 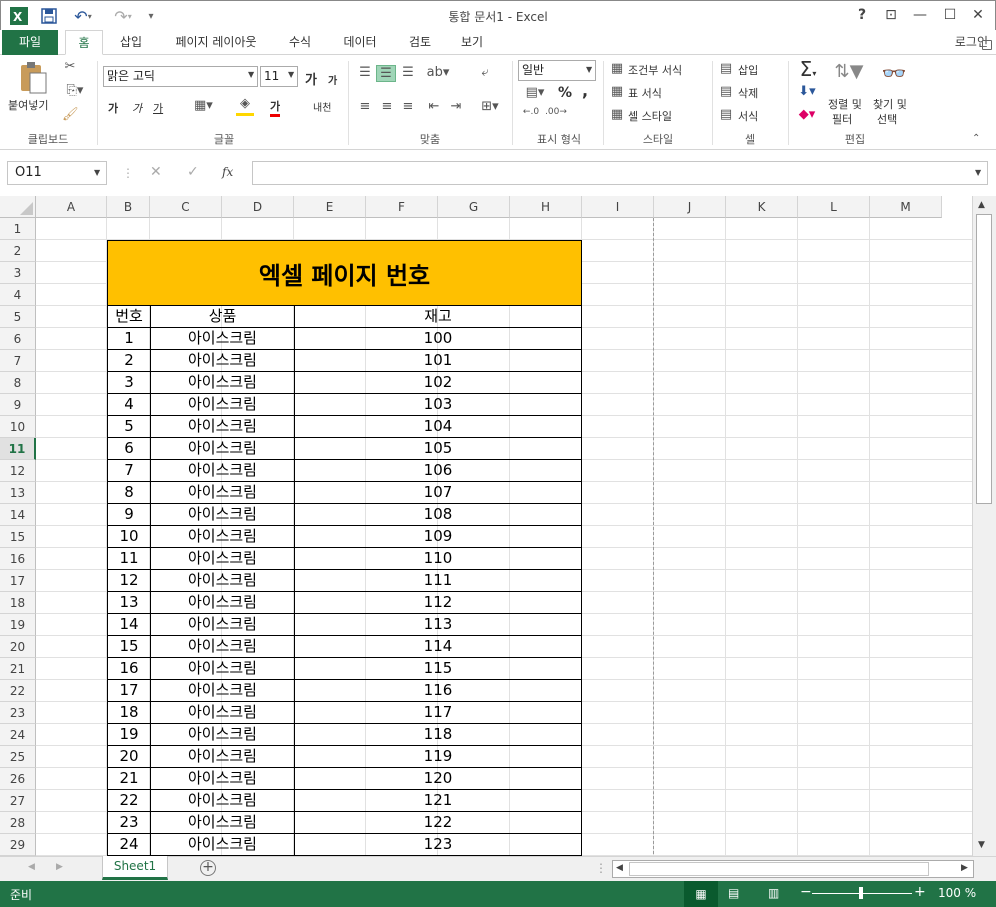 I want to click on column-header-d: D, so click(x=258, y=207).